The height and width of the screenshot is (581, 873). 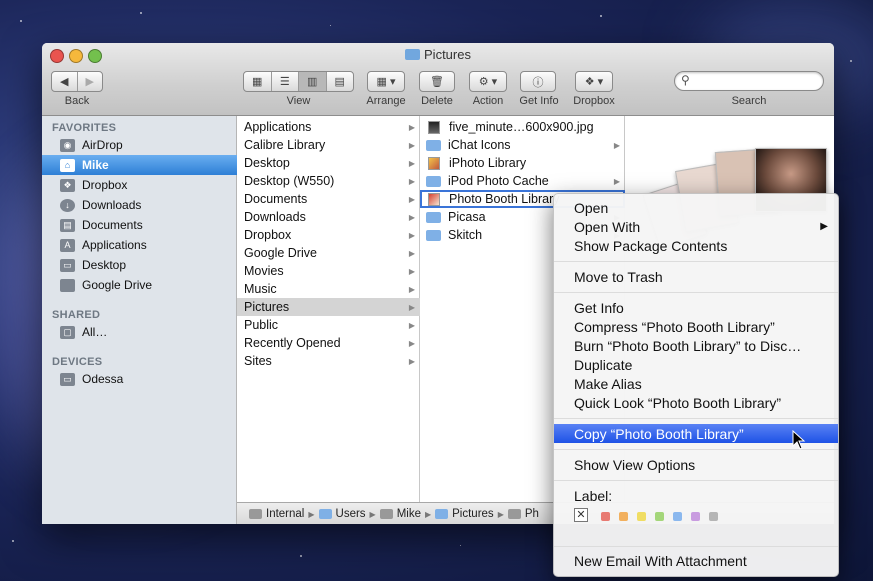 I want to click on sidebar-item-downloads: ↓ Downloads, so click(x=139, y=205).